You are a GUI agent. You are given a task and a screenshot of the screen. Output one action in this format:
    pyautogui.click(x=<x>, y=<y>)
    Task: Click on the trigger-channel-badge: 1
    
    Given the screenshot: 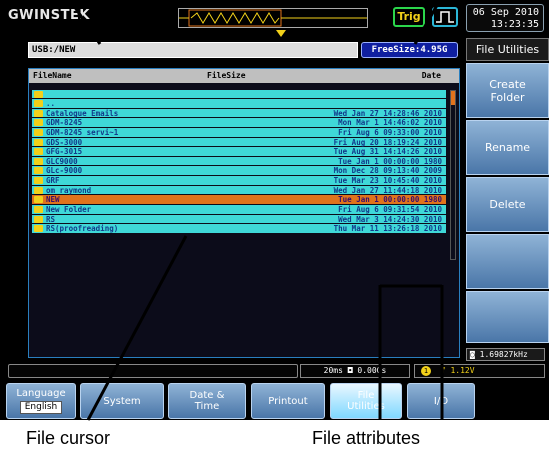 What is the action you would take?
    pyautogui.click(x=426, y=370)
    